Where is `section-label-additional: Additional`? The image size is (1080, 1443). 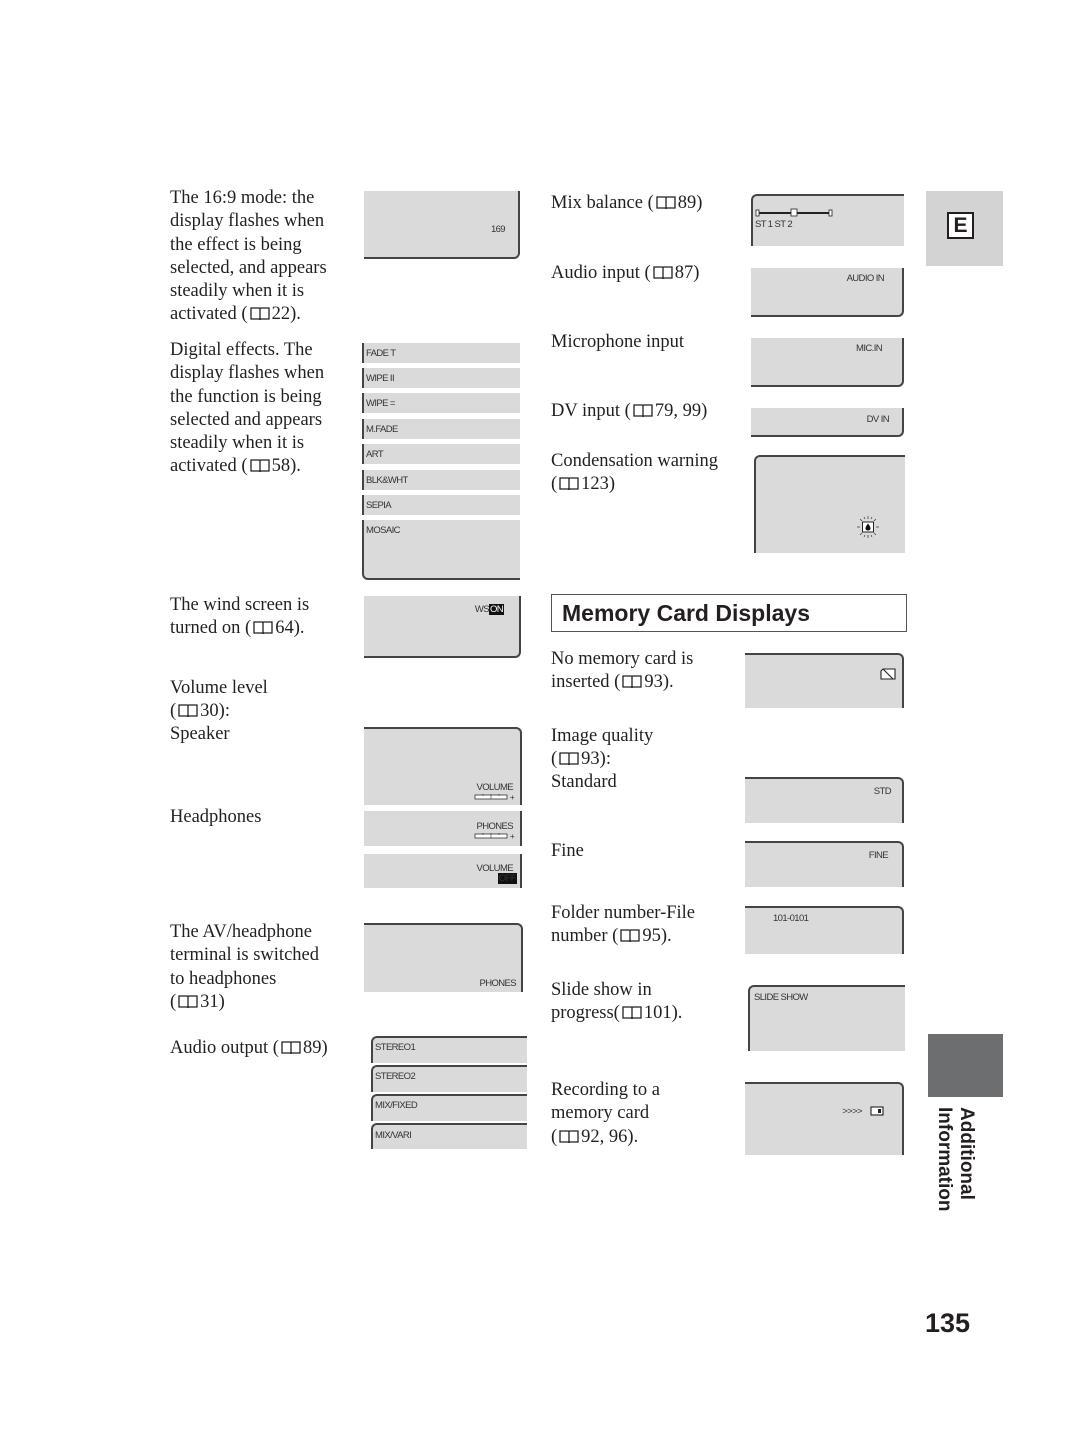 section-label-additional: Additional is located at coordinates (966, 1153).